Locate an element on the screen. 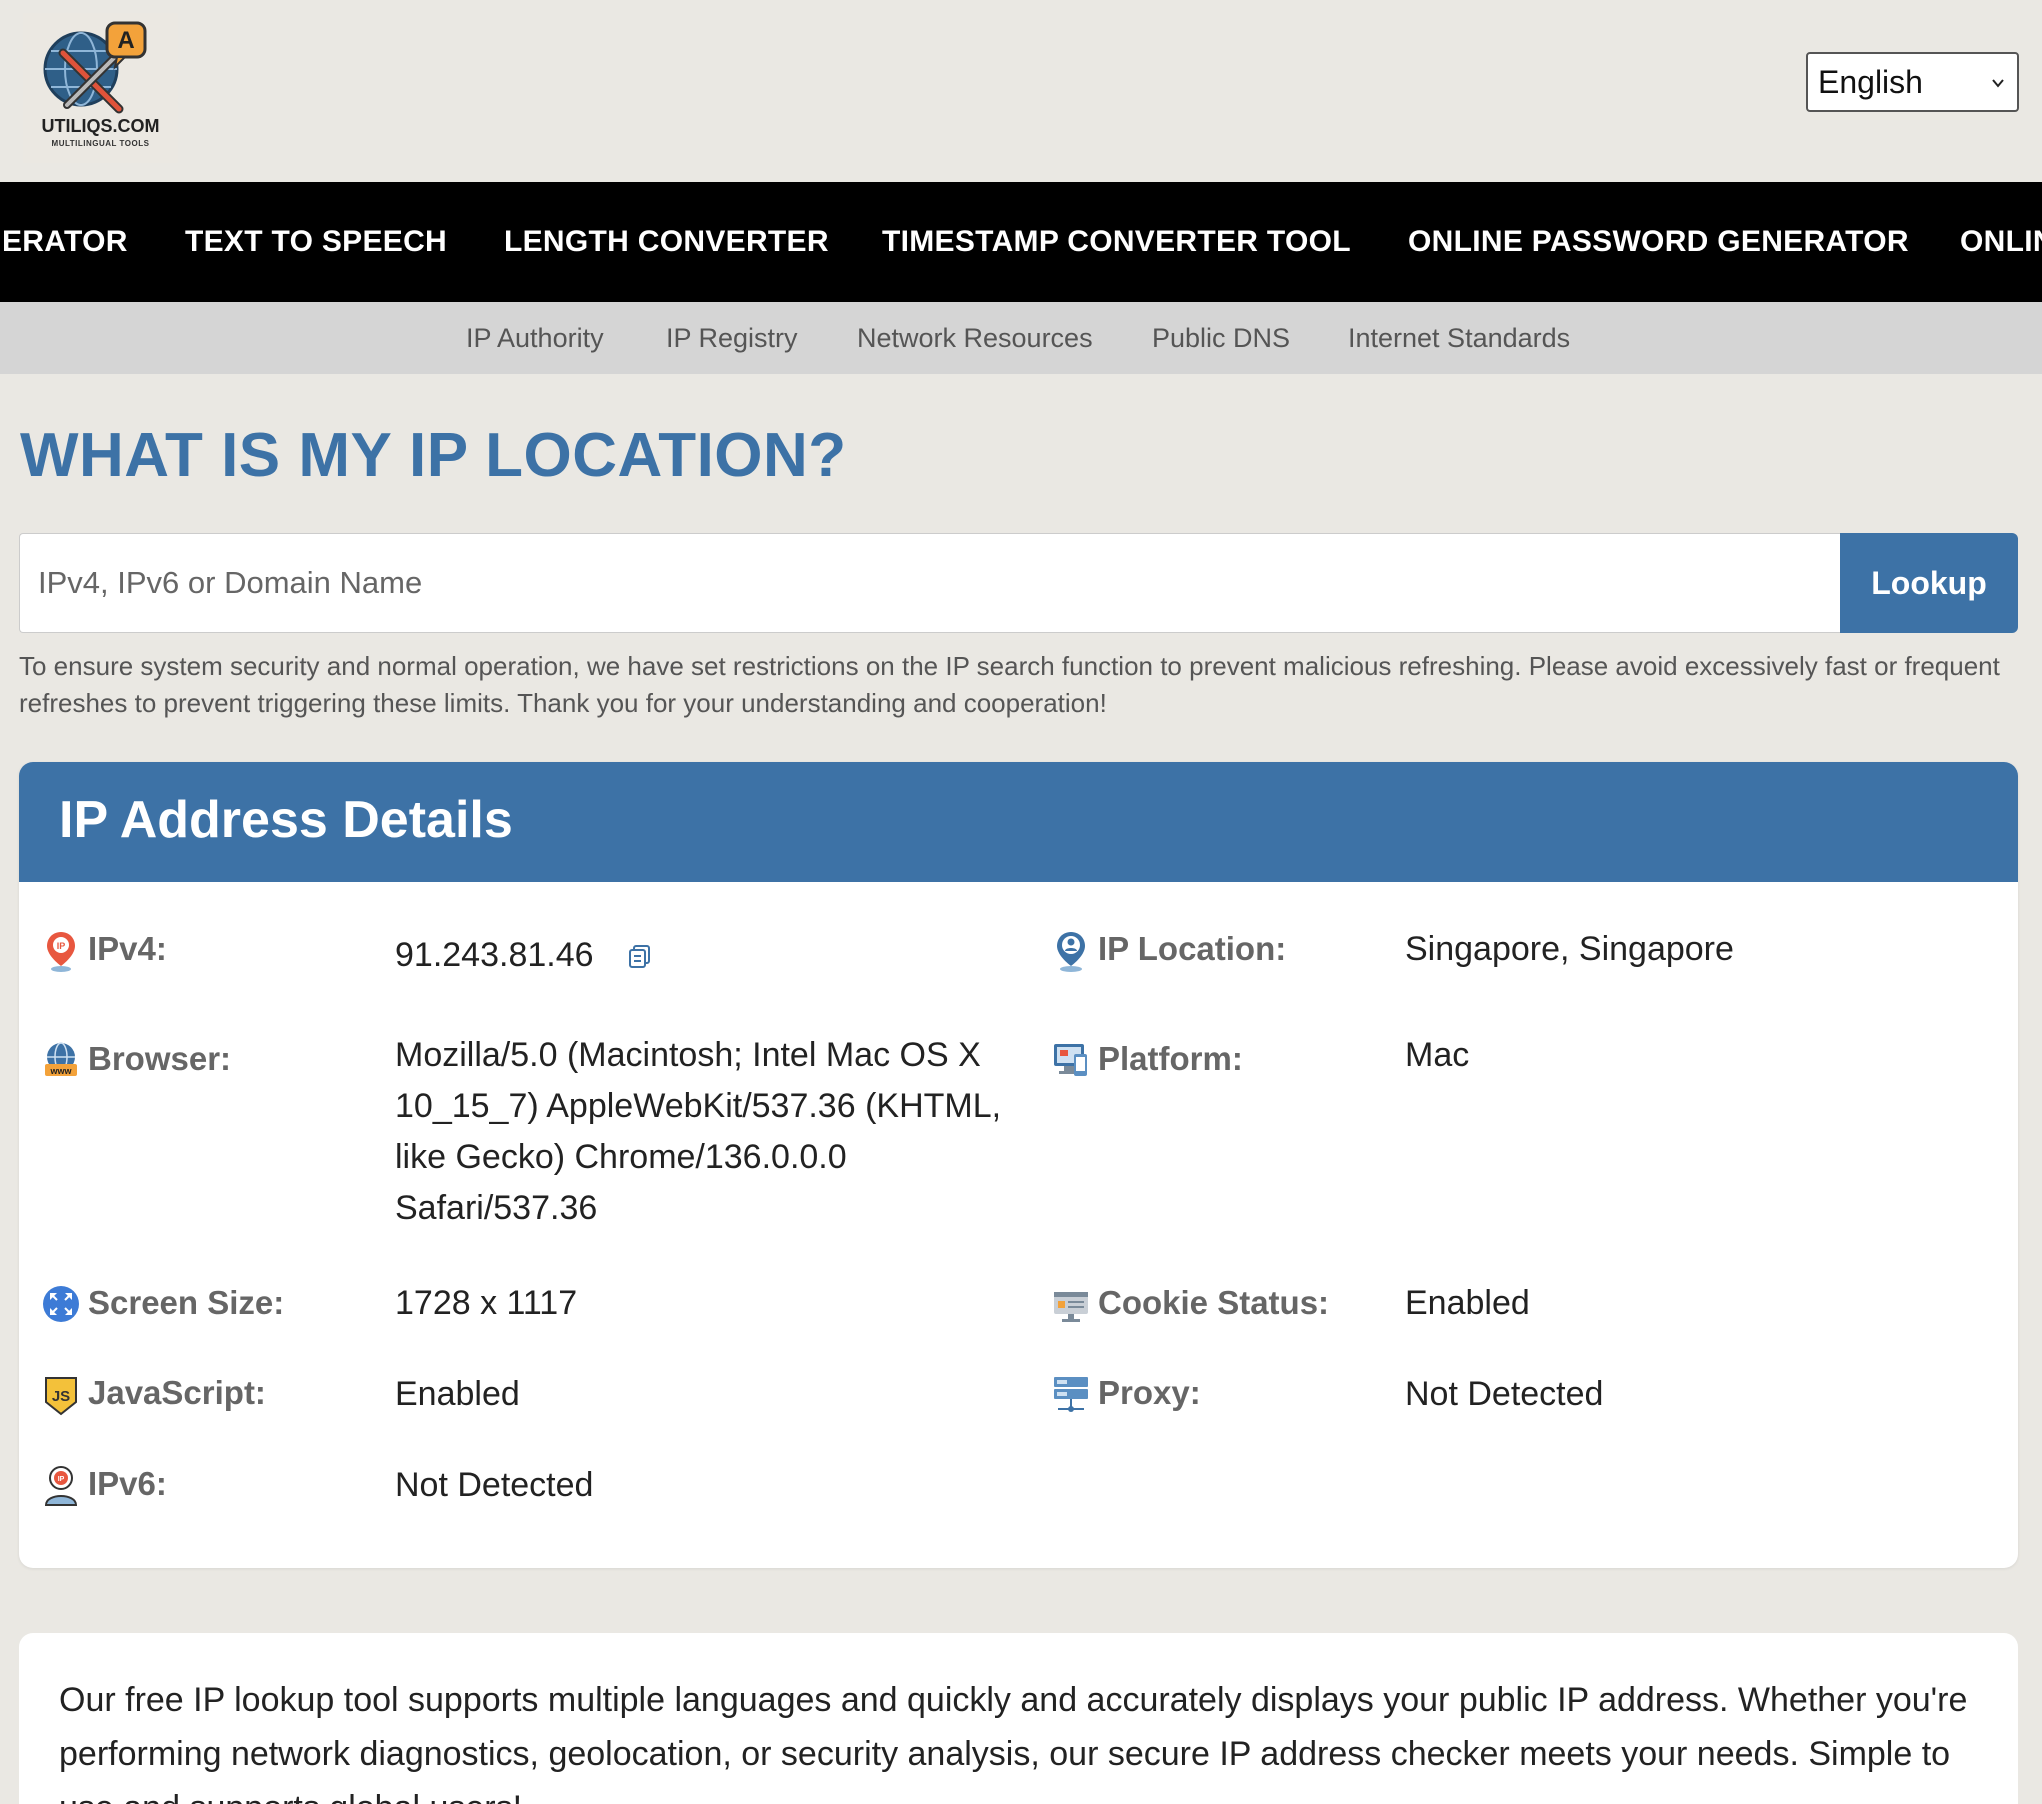 The height and width of the screenshot is (1804, 2042). nav-item-text-to-speech: TEXT TO SPEECH is located at coordinates (316, 242).